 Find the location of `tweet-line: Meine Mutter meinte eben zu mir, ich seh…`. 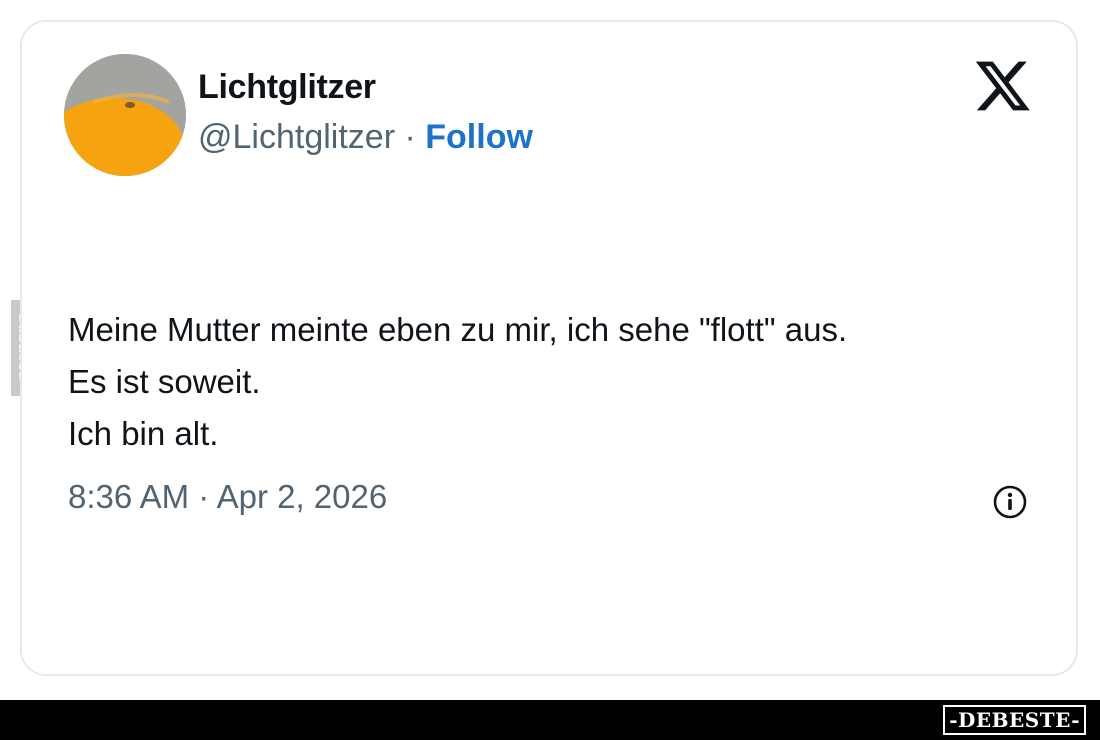

tweet-line: Meine Mutter meinte eben zu mir, ich seh… is located at coordinates (458, 329).